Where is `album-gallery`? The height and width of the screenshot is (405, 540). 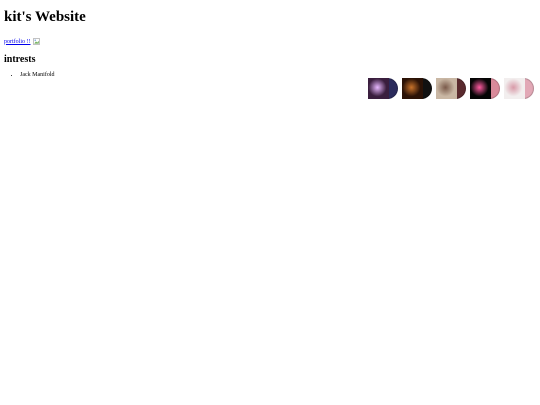
album-gallery is located at coordinates (451, 88).